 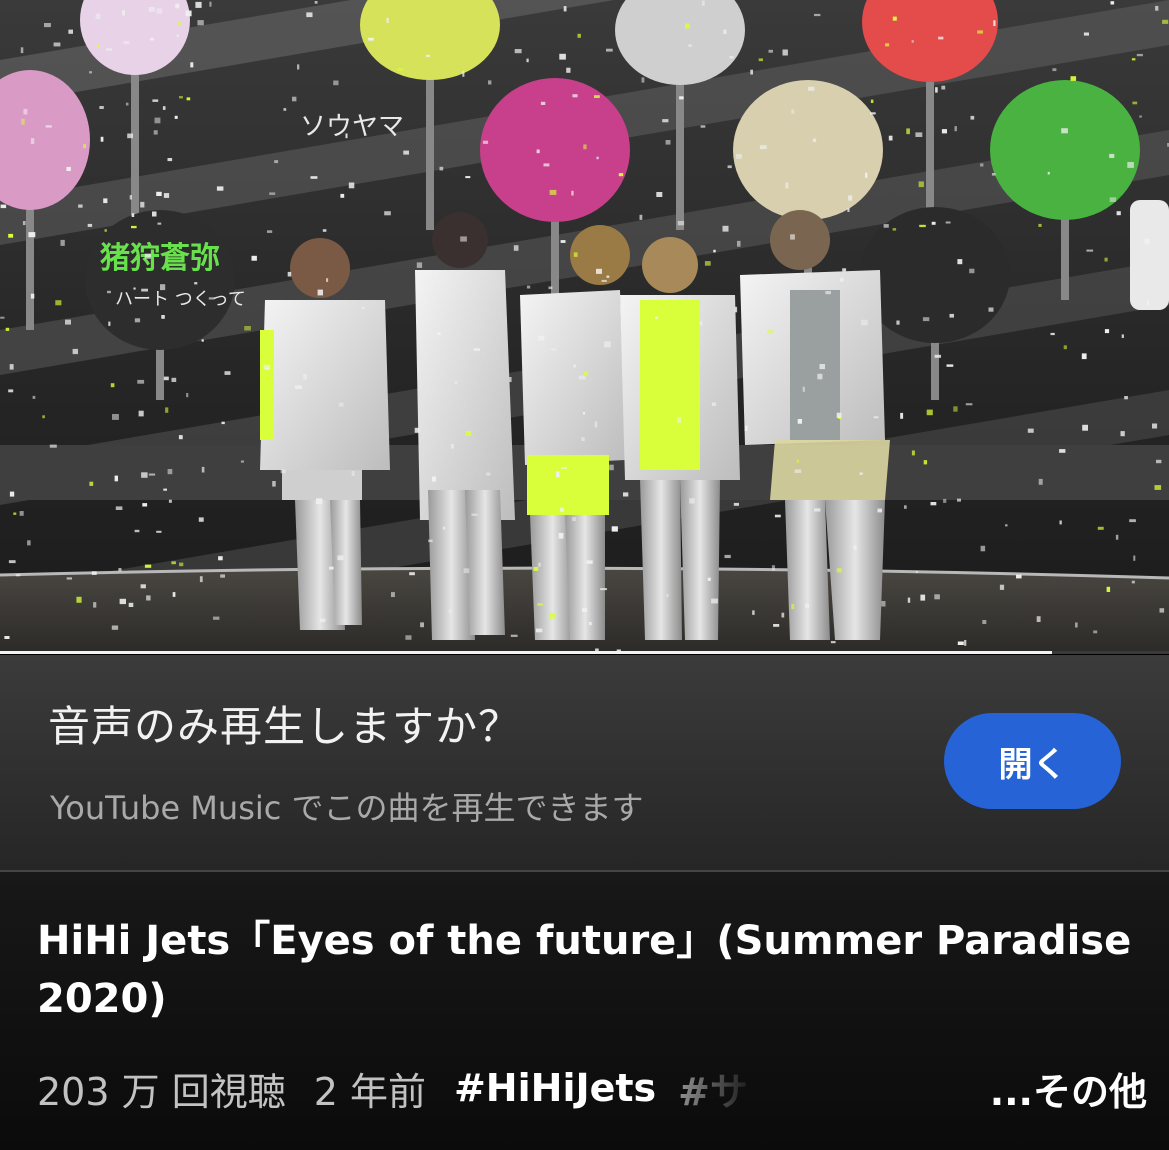 I want to click on view-count: 203 万 回視聴, so click(x=161, y=1091).